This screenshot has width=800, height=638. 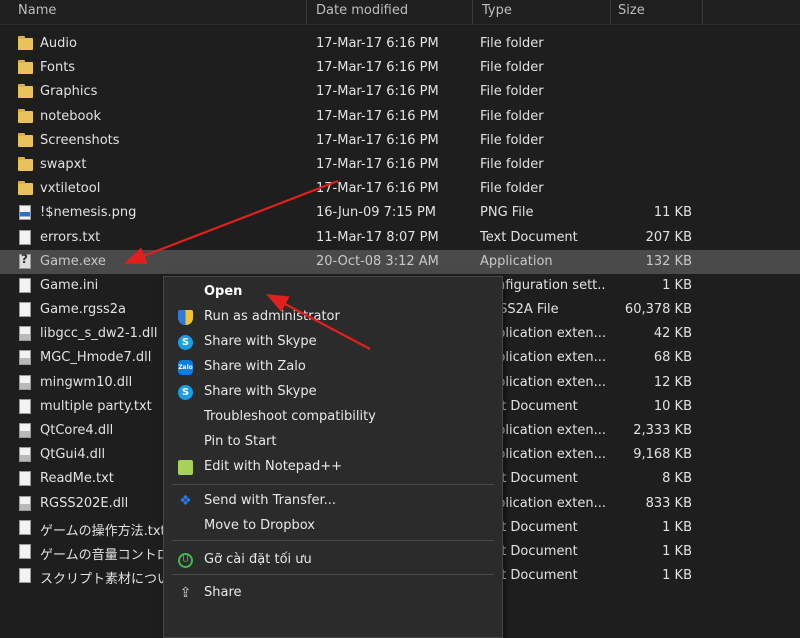 I want to click on file-size: 2,333 KB, so click(x=662, y=430).